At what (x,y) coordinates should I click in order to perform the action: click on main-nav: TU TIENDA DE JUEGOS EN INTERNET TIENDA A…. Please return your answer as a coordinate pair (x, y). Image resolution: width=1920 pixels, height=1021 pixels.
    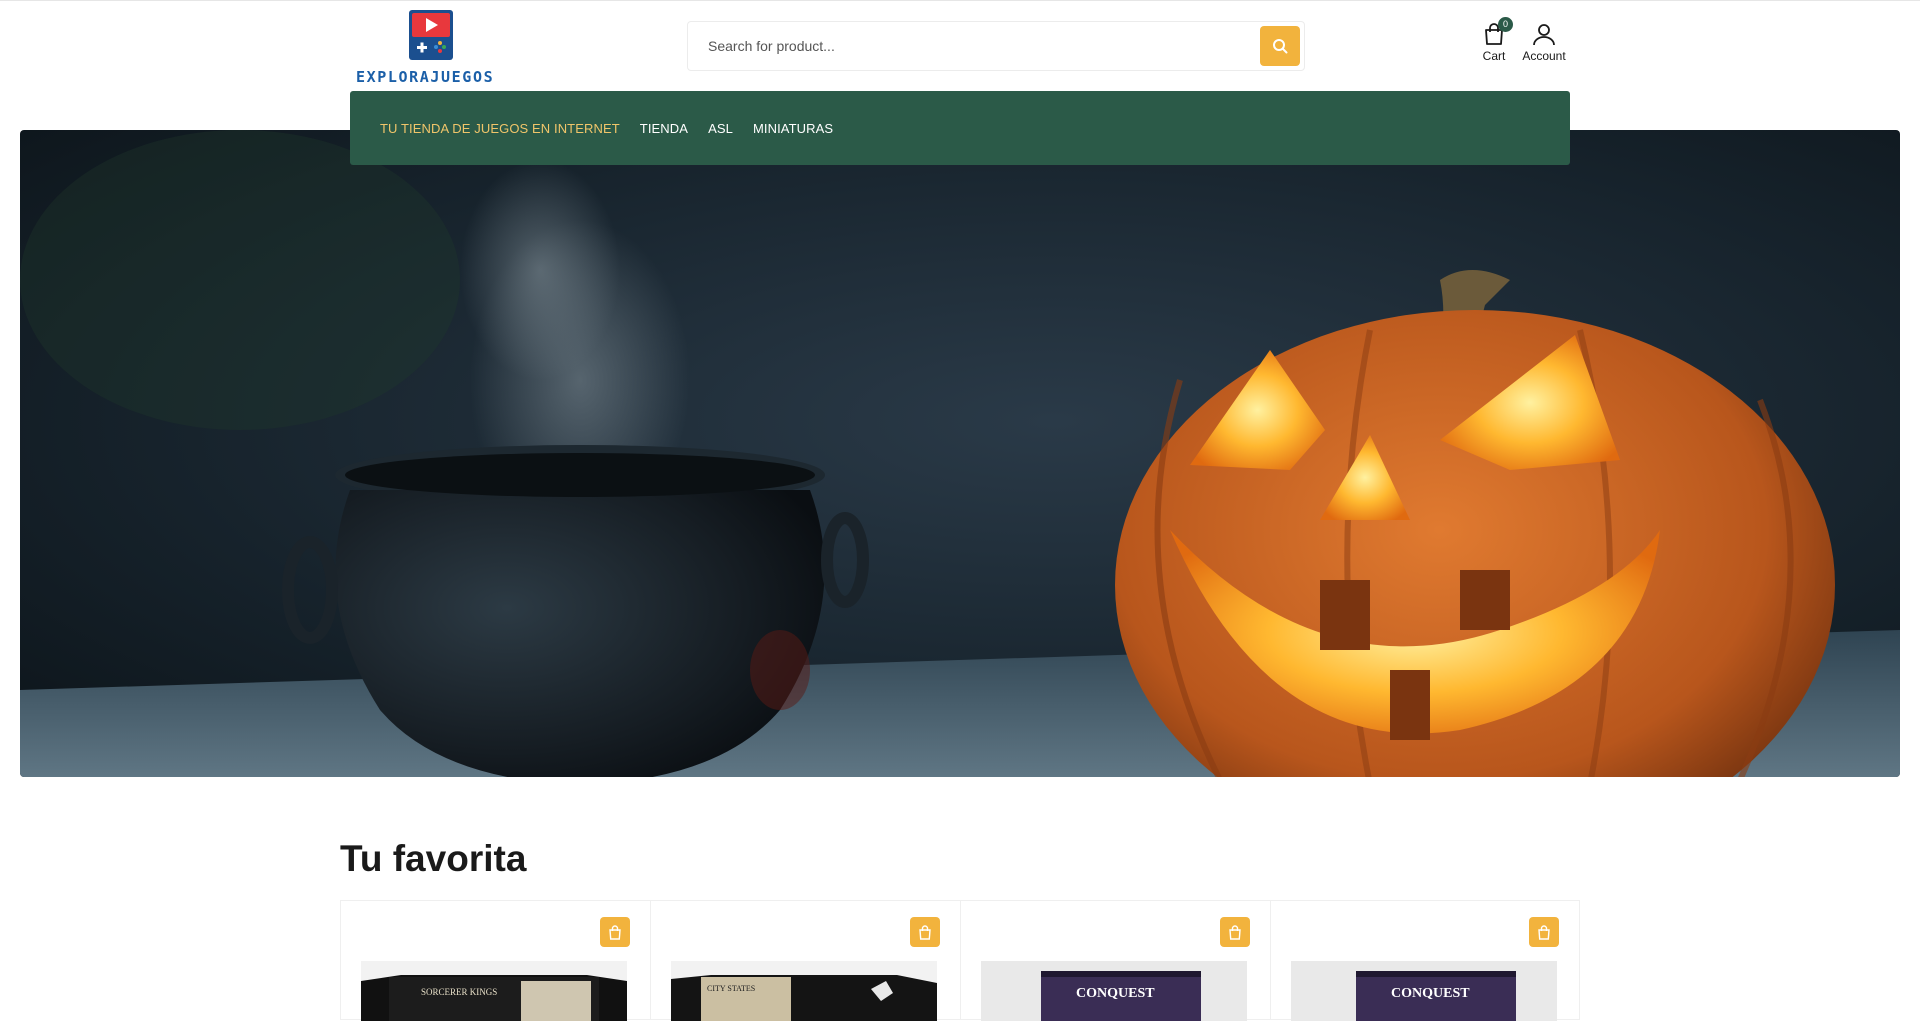
    Looking at the image, I should click on (960, 128).